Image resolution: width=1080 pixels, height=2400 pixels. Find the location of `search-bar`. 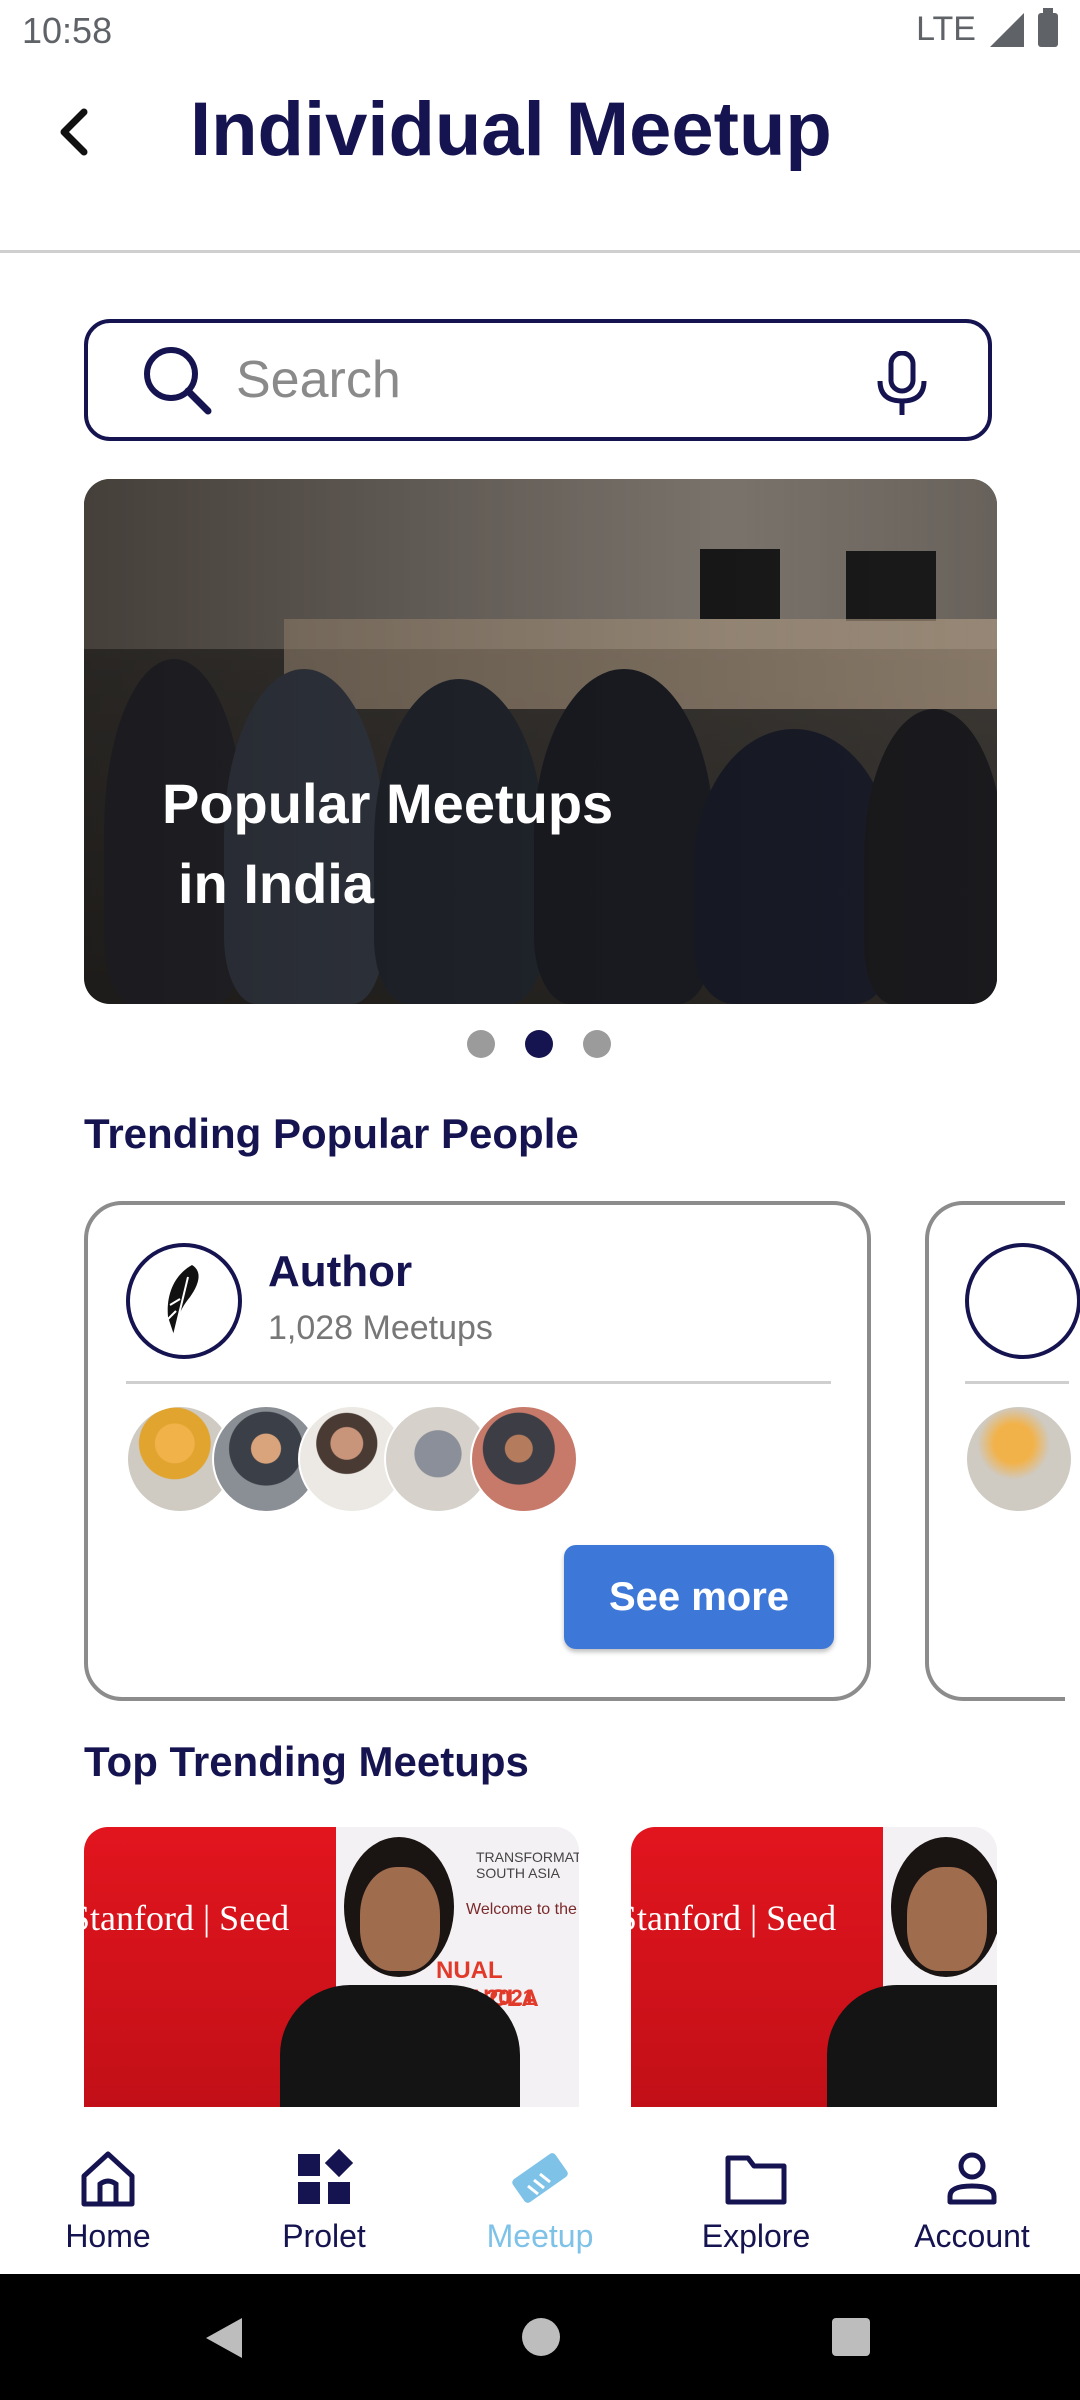

search-bar is located at coordinates (538, 380).